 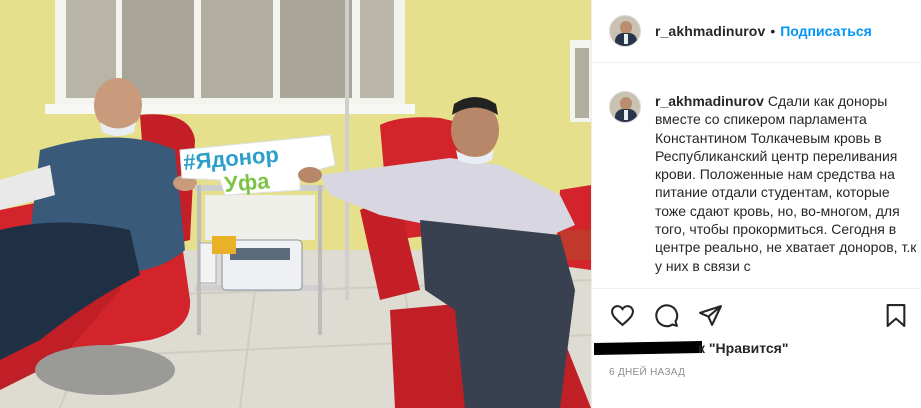 What do you see at coordinates (625, 31) in the screenshot?
I see `avatar` at bounding box center [625, 31].